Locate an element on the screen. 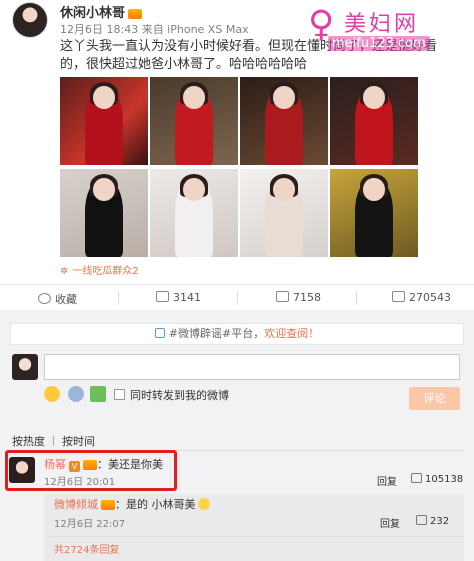  repost-icon is located at coordinates (162, 296).